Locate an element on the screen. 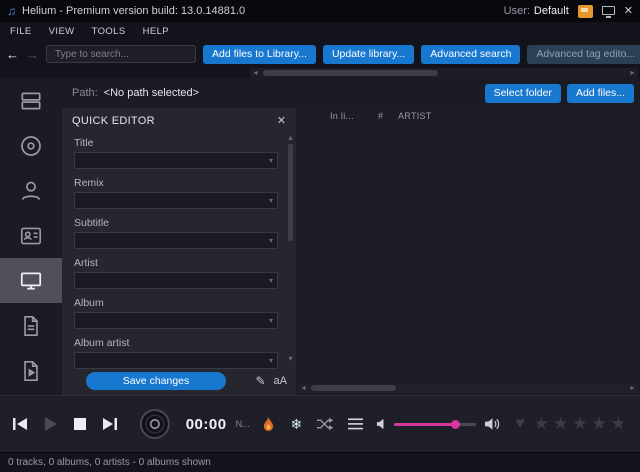  sidebar-item-documents is located at coordinates (31, 325).